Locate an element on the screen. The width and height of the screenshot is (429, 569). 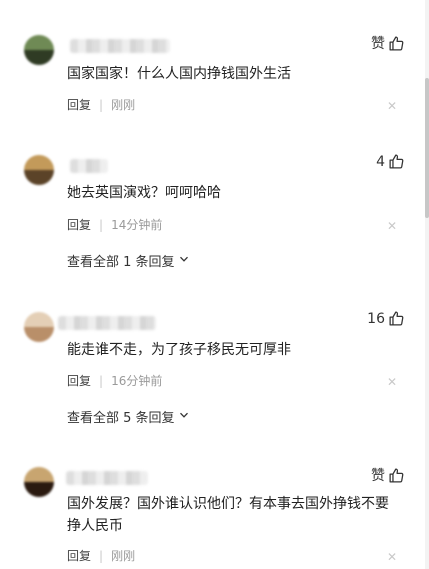
like-button: 16 is located at coordinates (386, 318).